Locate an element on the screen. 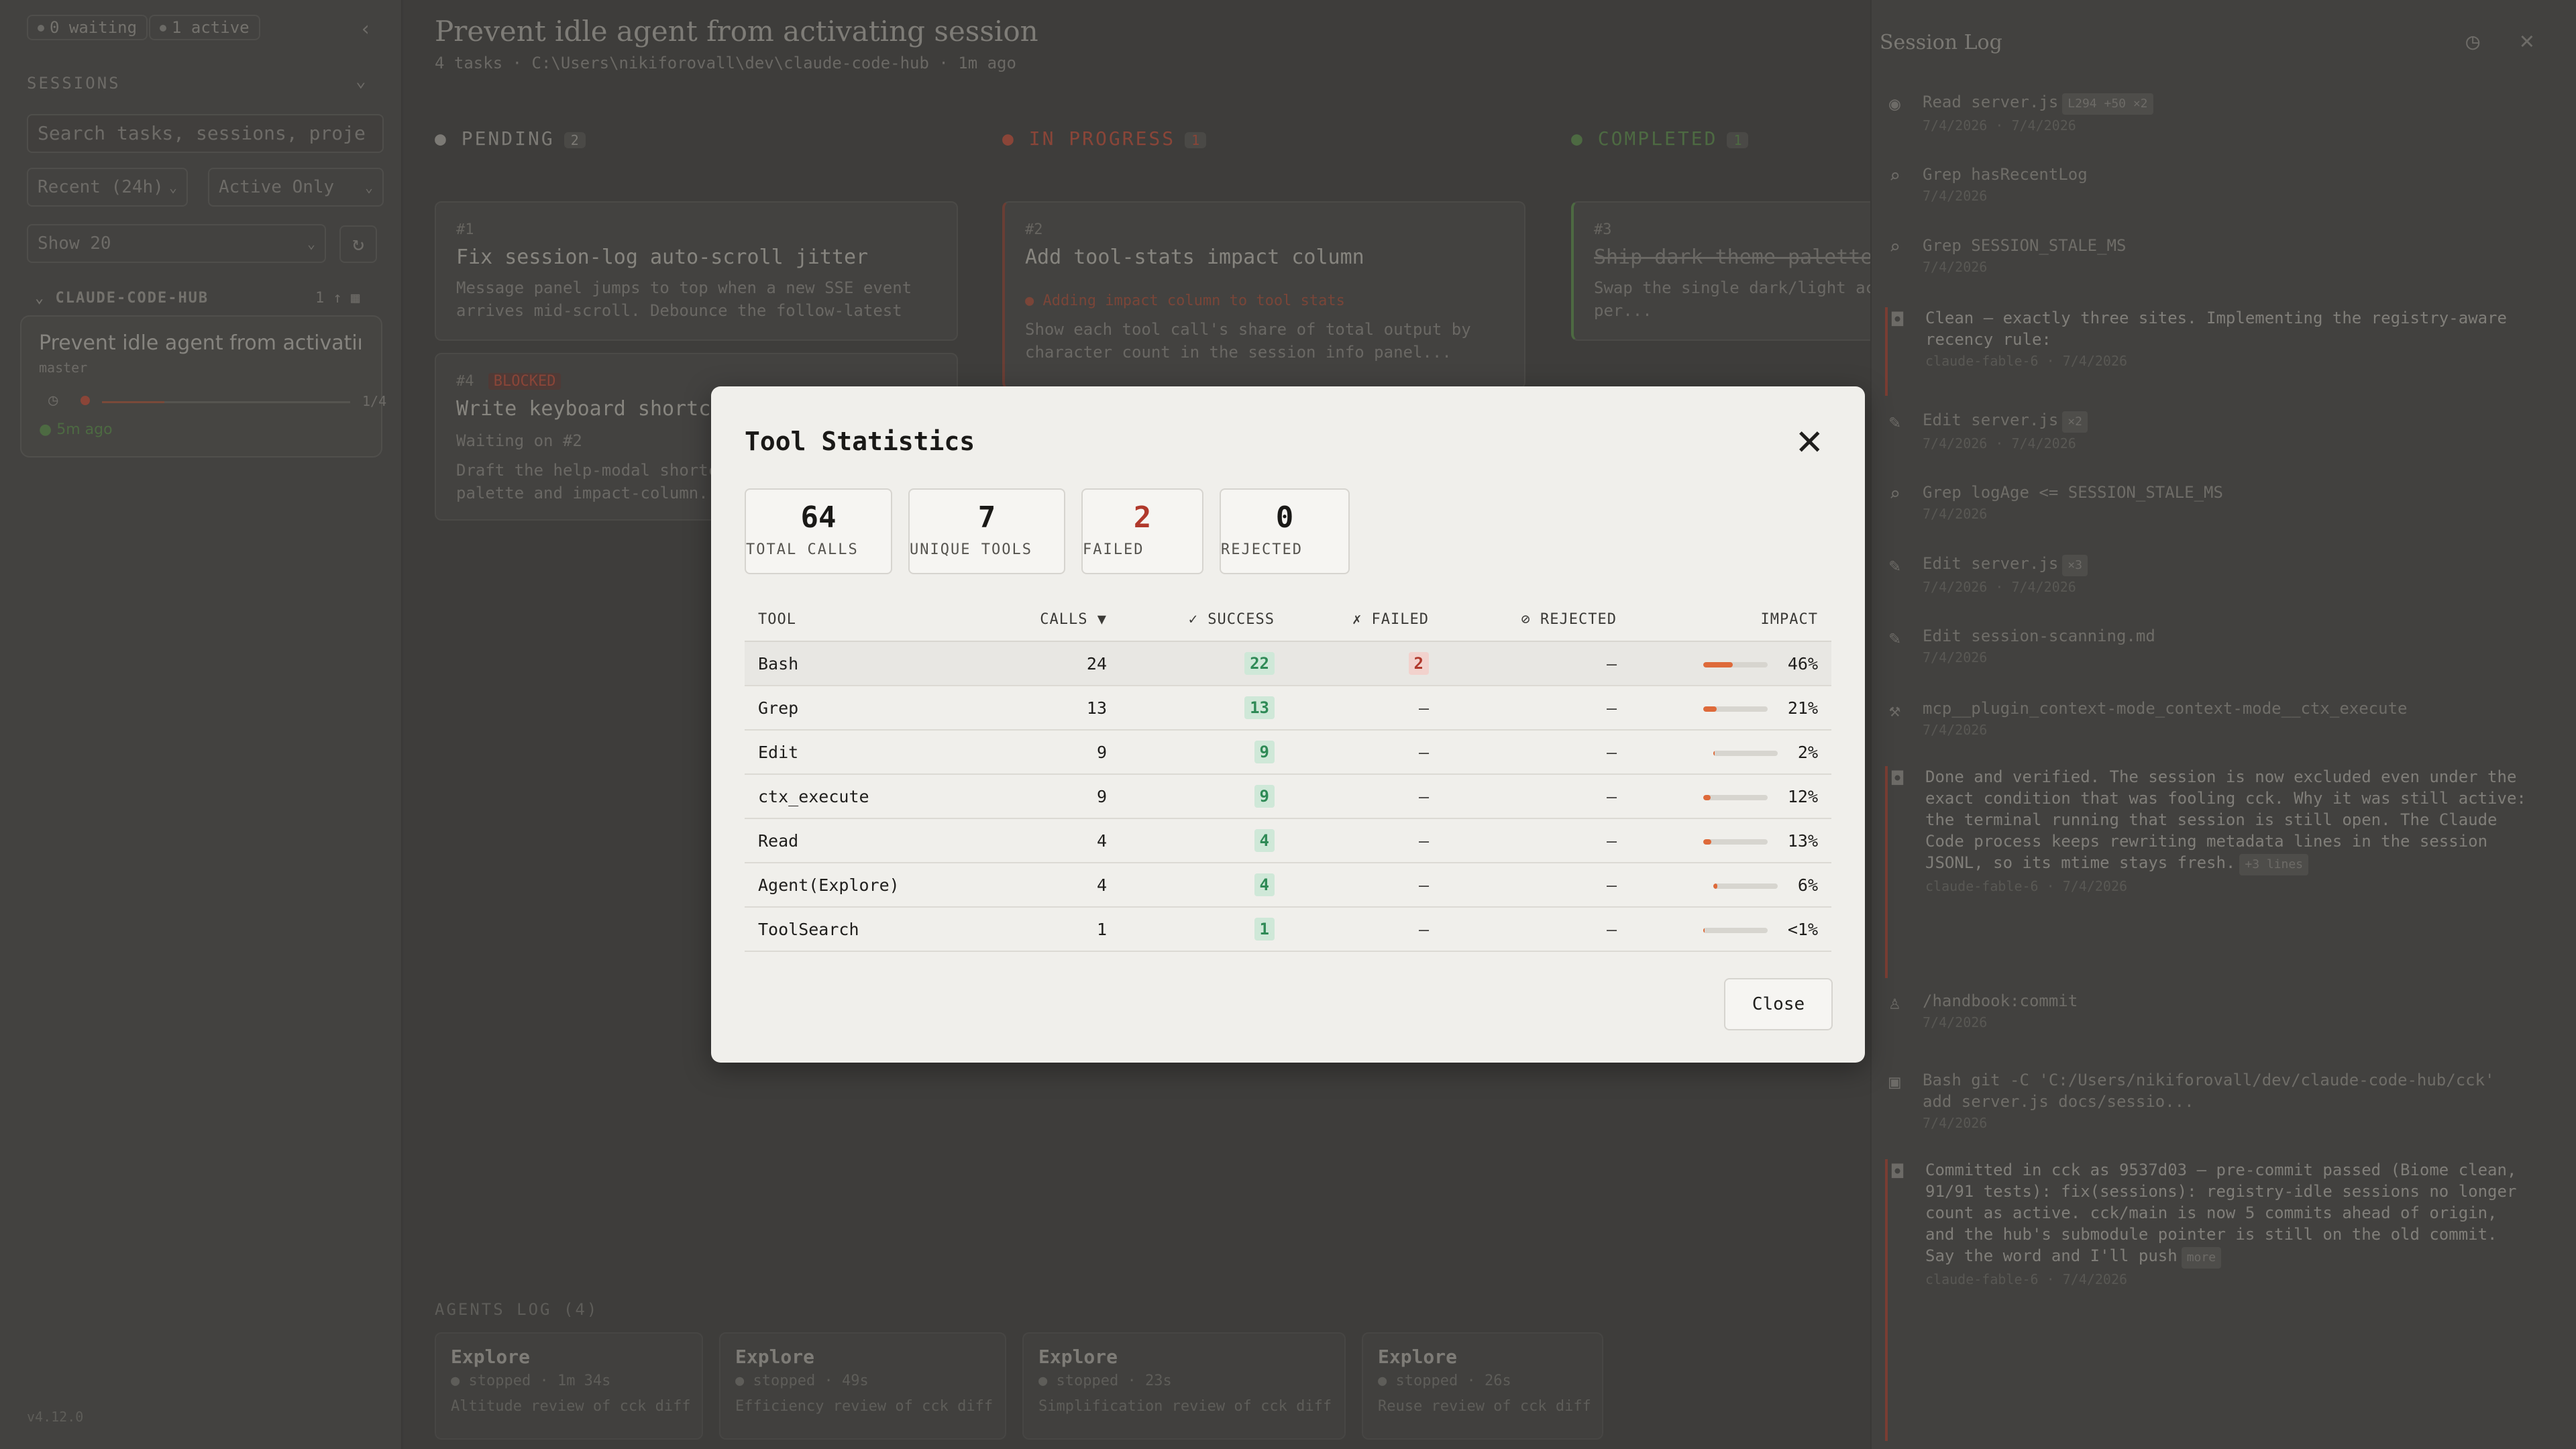 The image size is (2576, 1449). tool-name: ctx_execute is located at coordinates (852, 796).